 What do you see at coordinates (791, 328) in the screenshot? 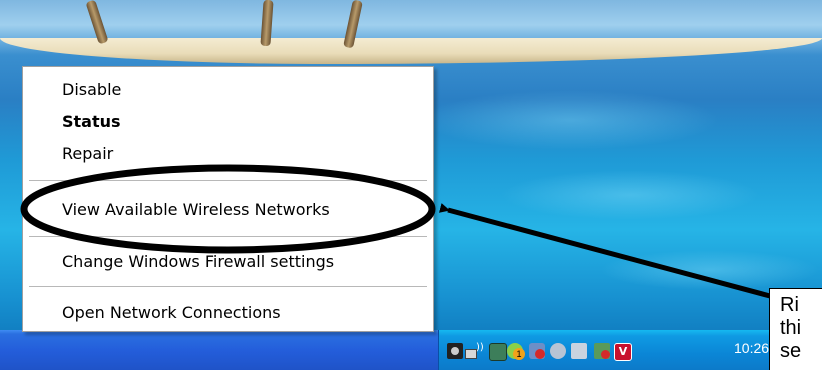
I see `callout-line: thi` at bounding box center [791, 328].